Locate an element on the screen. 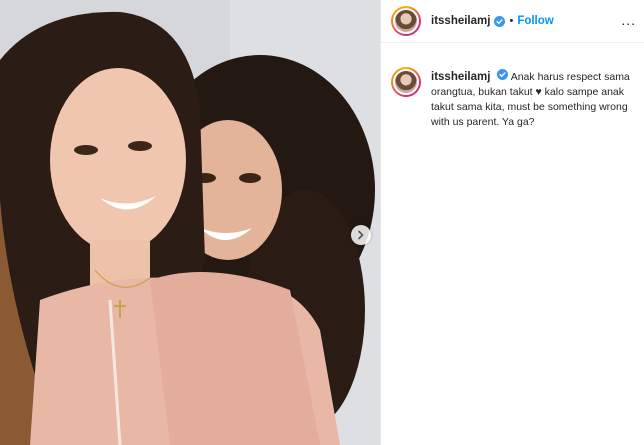 The width and height of the screenshot is (644, 445). caption-avatar is located at coordinates (406, 82).